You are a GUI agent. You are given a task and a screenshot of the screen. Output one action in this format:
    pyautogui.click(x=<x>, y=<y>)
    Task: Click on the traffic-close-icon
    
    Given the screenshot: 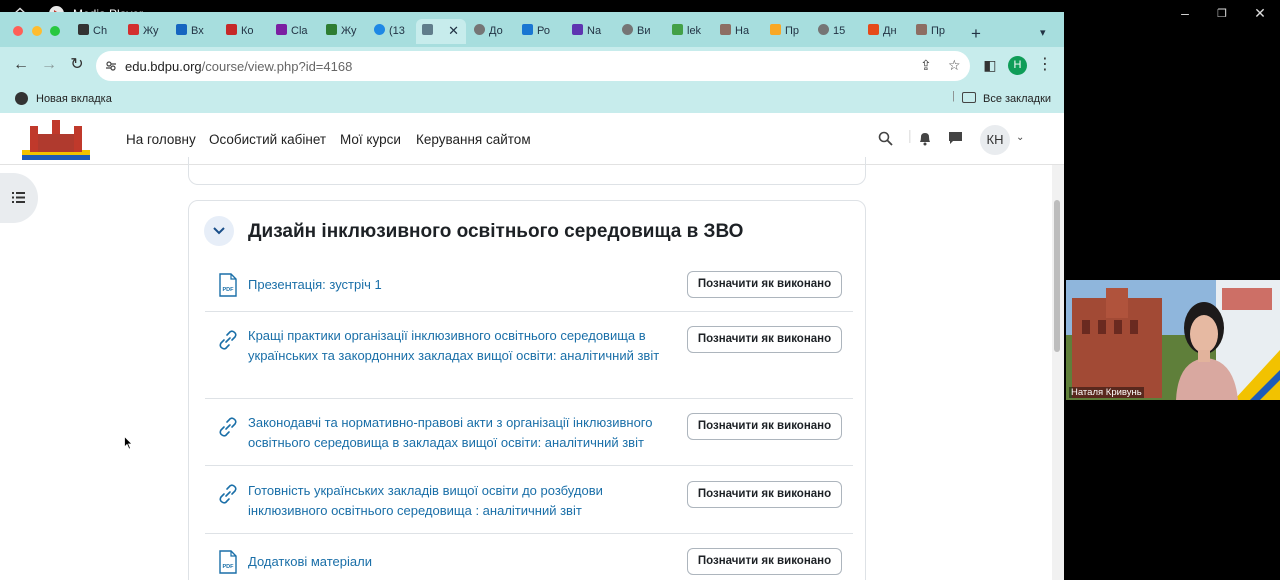 What is the action you would take?
    pyautogui.click(x=18, y=31)
    